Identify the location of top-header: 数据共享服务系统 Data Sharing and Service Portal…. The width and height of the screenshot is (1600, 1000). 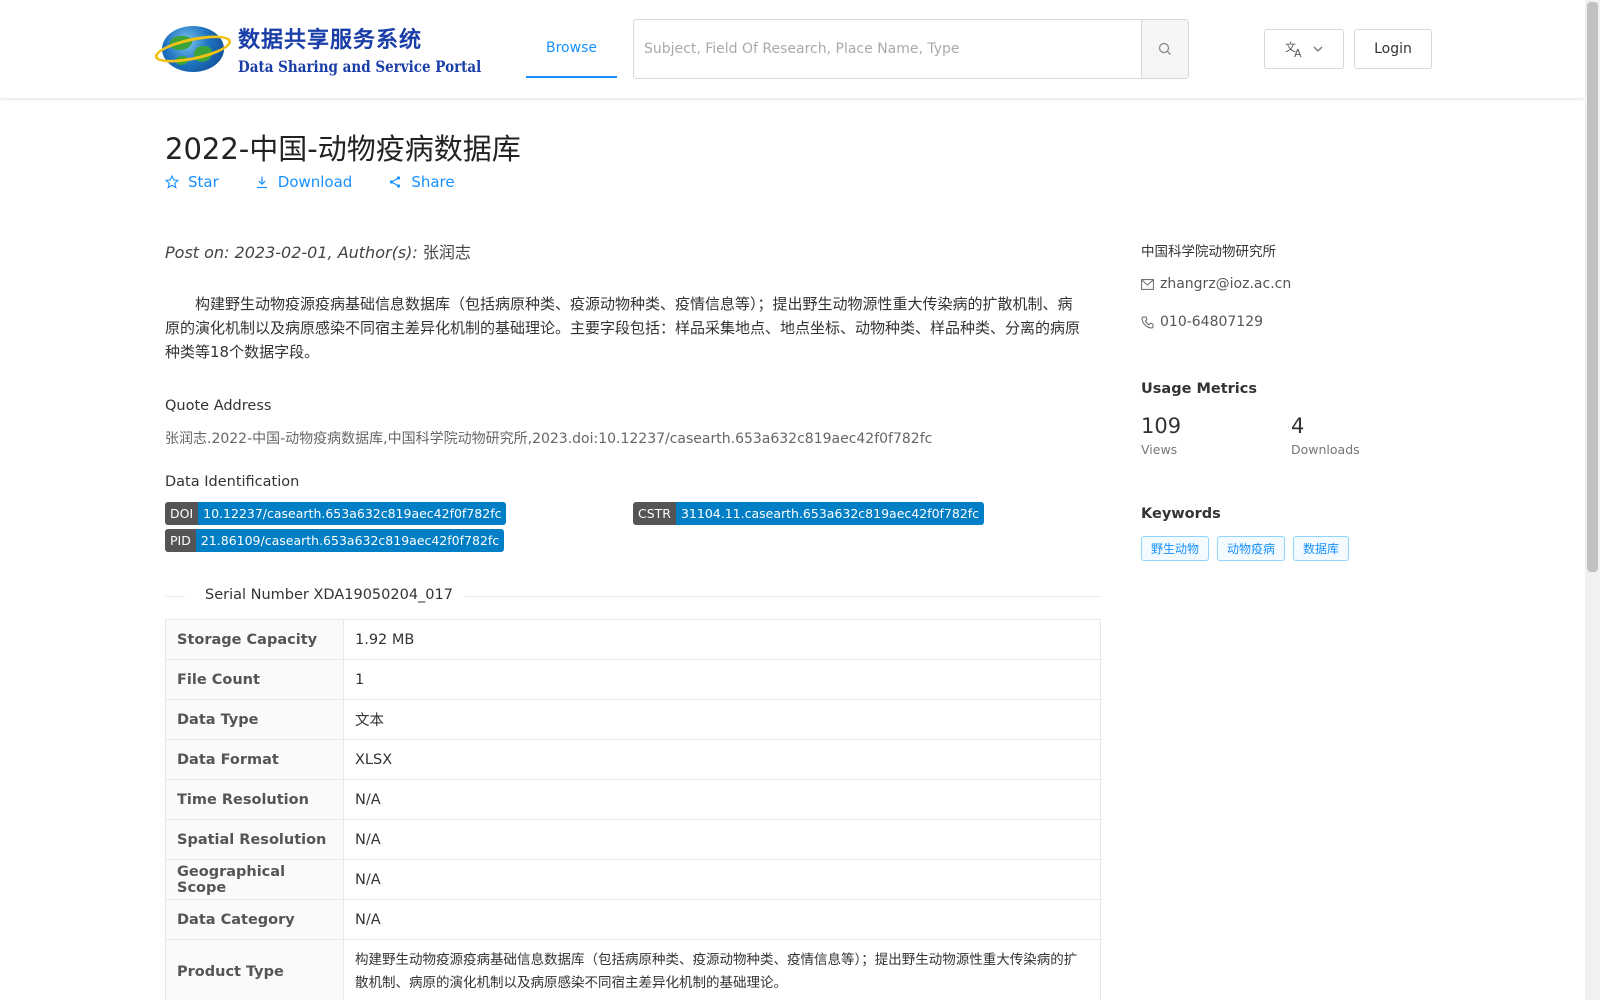
(792, 49).